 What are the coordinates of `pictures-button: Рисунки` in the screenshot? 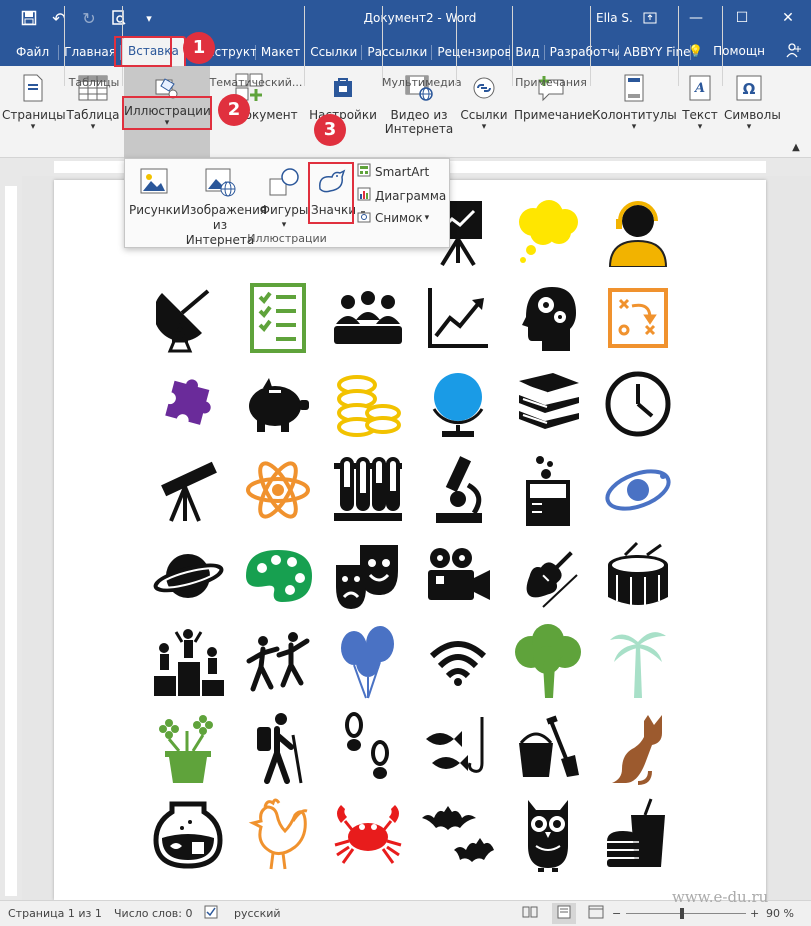 It's located at (155, 192).